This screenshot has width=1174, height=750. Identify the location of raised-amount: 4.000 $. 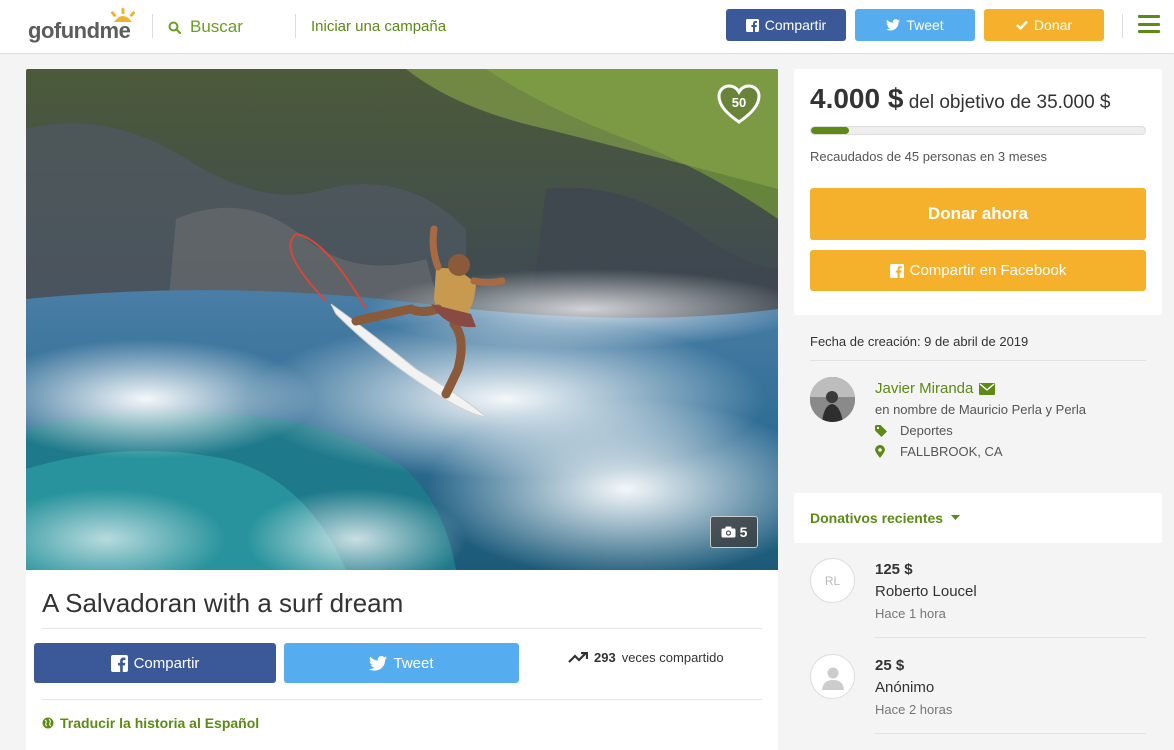
(857, 98).